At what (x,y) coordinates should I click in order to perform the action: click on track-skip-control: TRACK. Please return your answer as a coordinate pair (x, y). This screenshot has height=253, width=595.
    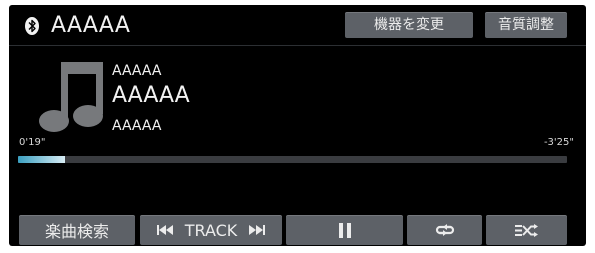
    Looking at the image, I should click on (211, 230).